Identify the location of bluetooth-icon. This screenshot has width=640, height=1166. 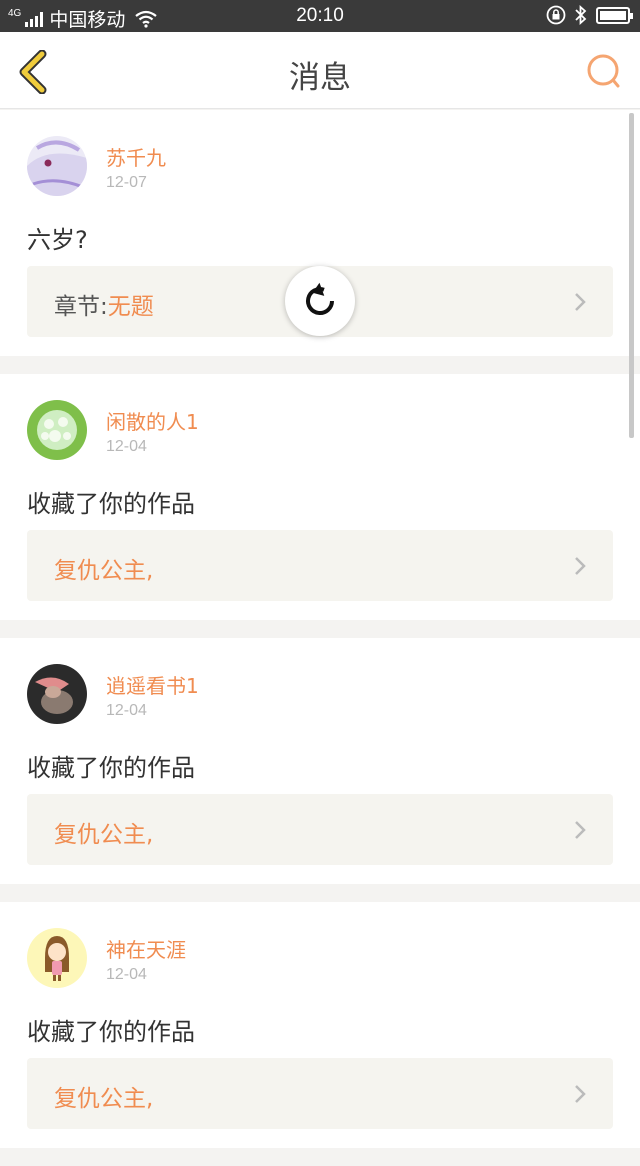
(581, 15).